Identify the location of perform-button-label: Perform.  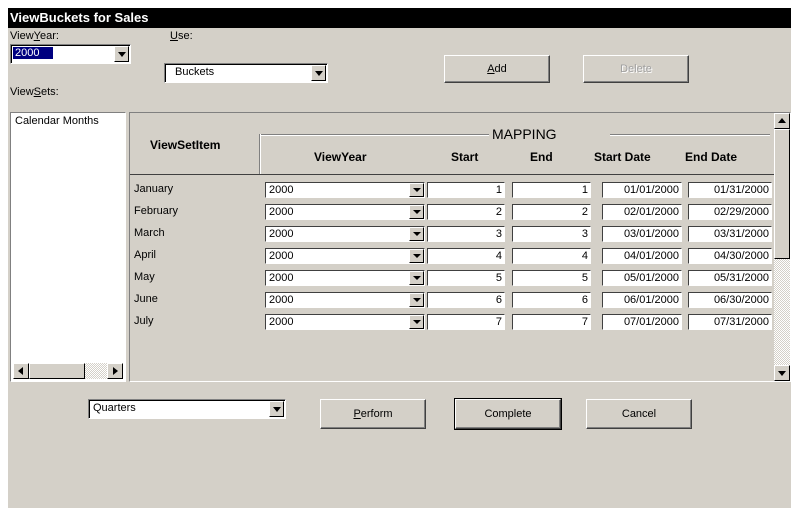
(373, 414).